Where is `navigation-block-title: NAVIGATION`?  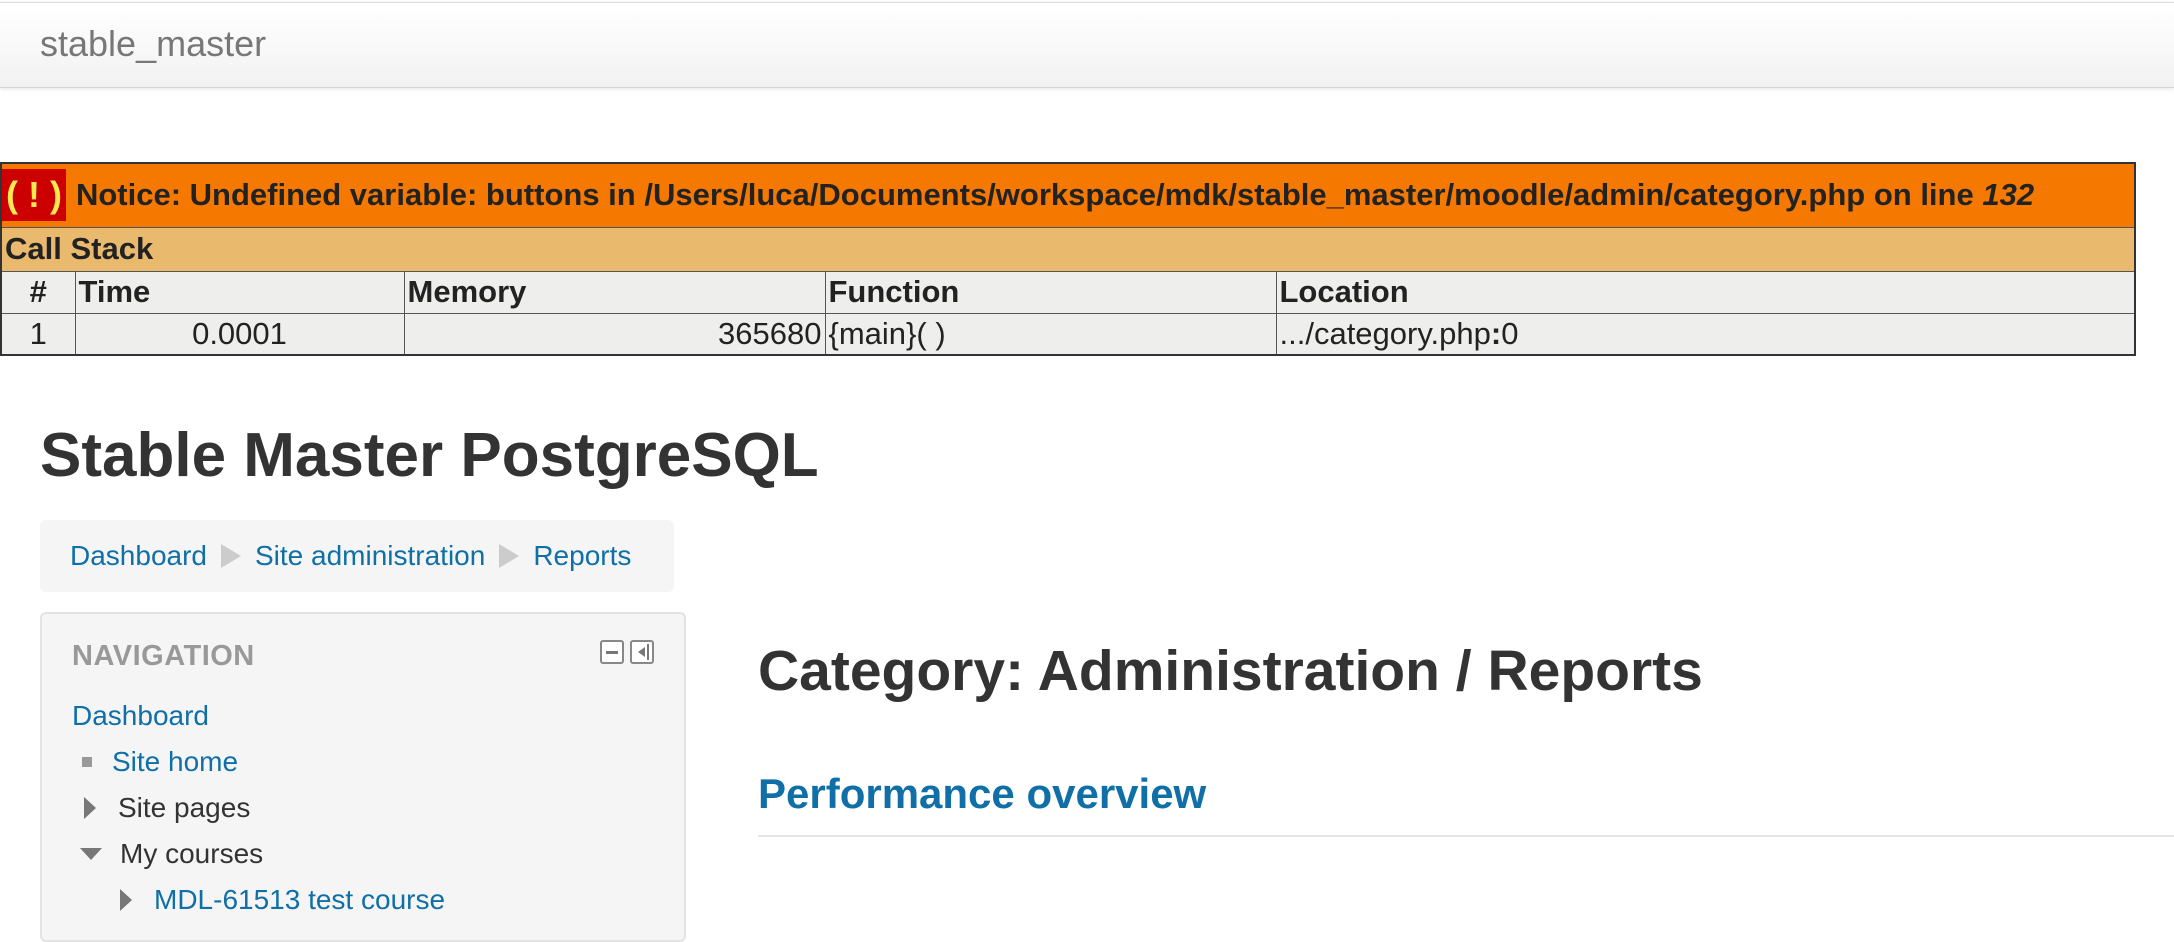
navigation-block-title: NAVIGATION is located at coordinates (163, 656).